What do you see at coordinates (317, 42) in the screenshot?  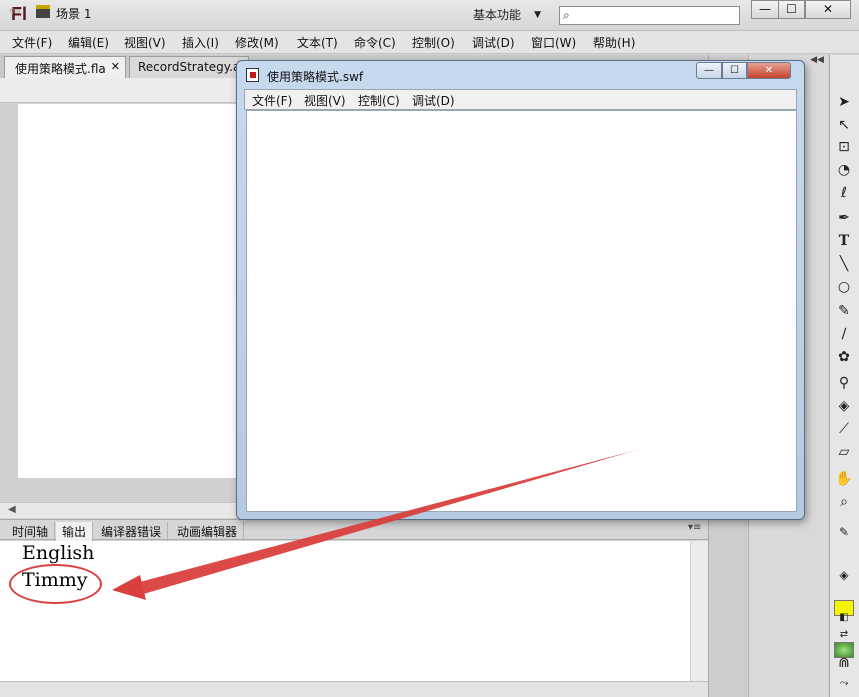 I see `menu-text: 文本(T)` at bounding box center [317, 42].